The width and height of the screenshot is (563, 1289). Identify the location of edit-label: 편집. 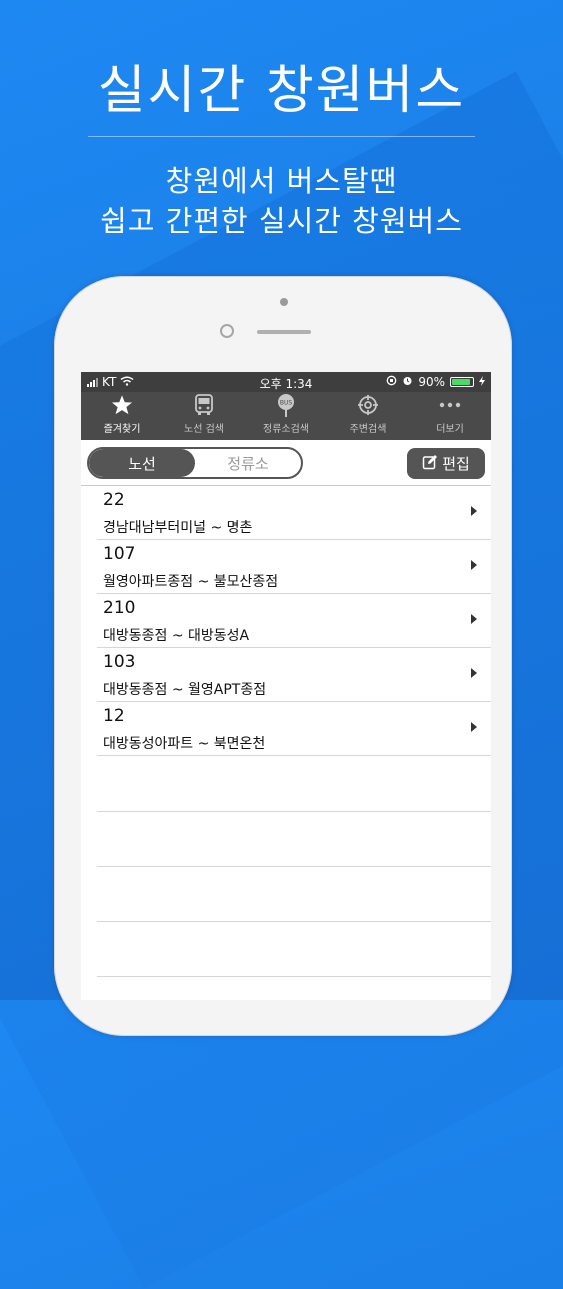
(456, 464).